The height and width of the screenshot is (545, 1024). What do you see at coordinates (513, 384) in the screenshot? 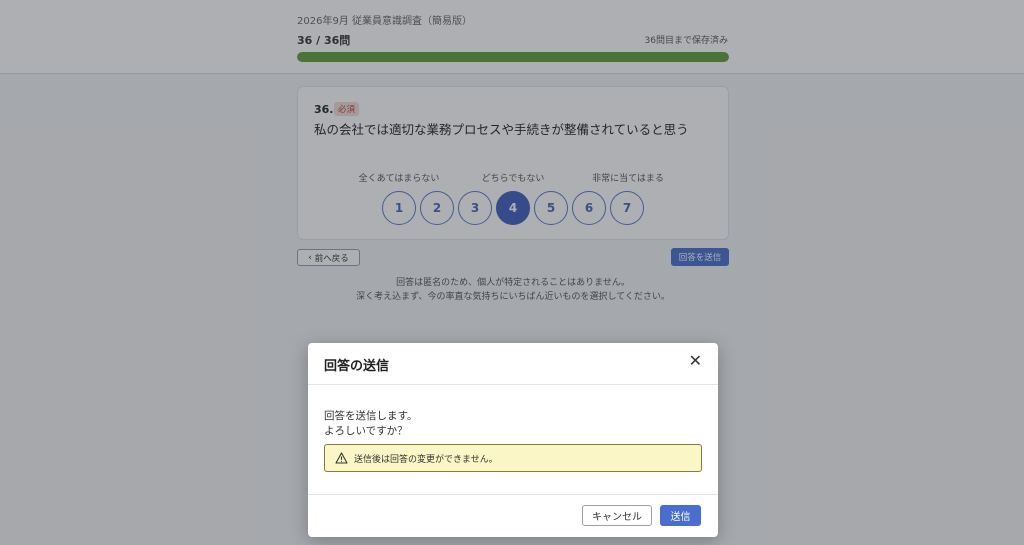
I see `dialog-divider` at bounding box center [513, 384].